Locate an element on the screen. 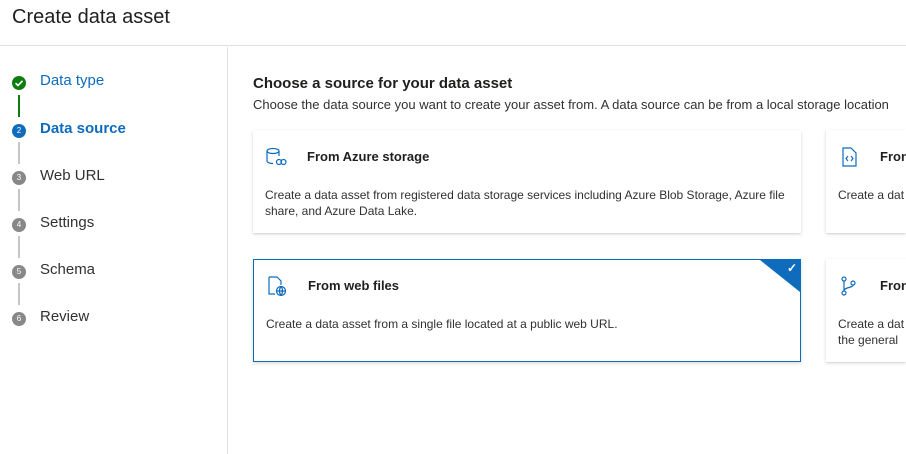  page-header: Create data asset is located at coordinates (453, 23).